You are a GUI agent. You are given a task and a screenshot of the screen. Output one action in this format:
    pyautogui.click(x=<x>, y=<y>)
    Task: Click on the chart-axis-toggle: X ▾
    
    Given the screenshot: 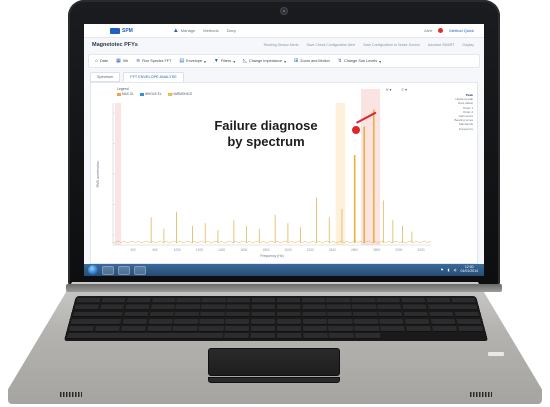 What is the action you would take?
    pyautogui.click(x=389, y=89)
    